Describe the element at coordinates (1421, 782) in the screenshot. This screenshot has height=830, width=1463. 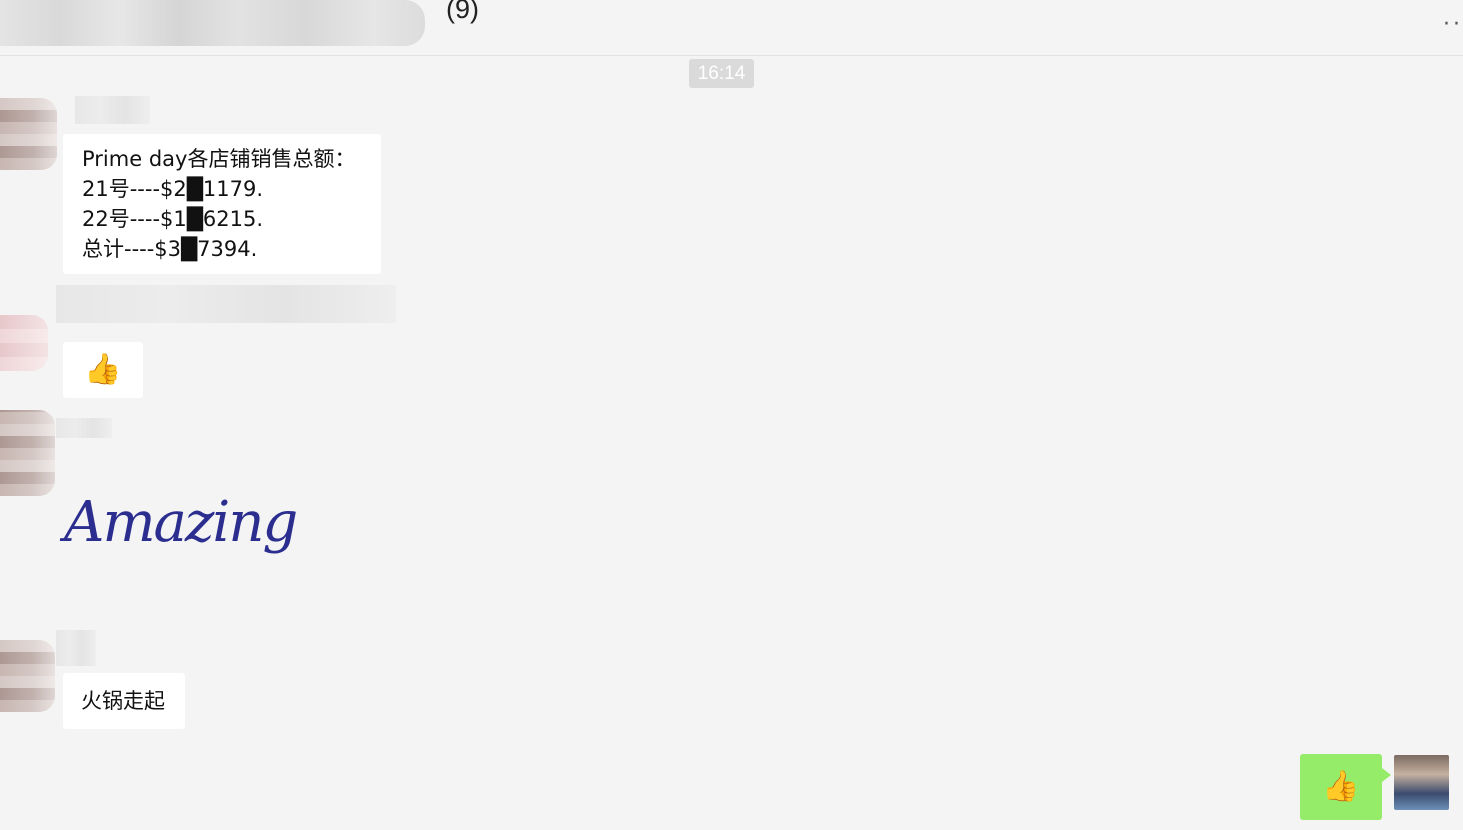
I see `self-avatar` at that location.